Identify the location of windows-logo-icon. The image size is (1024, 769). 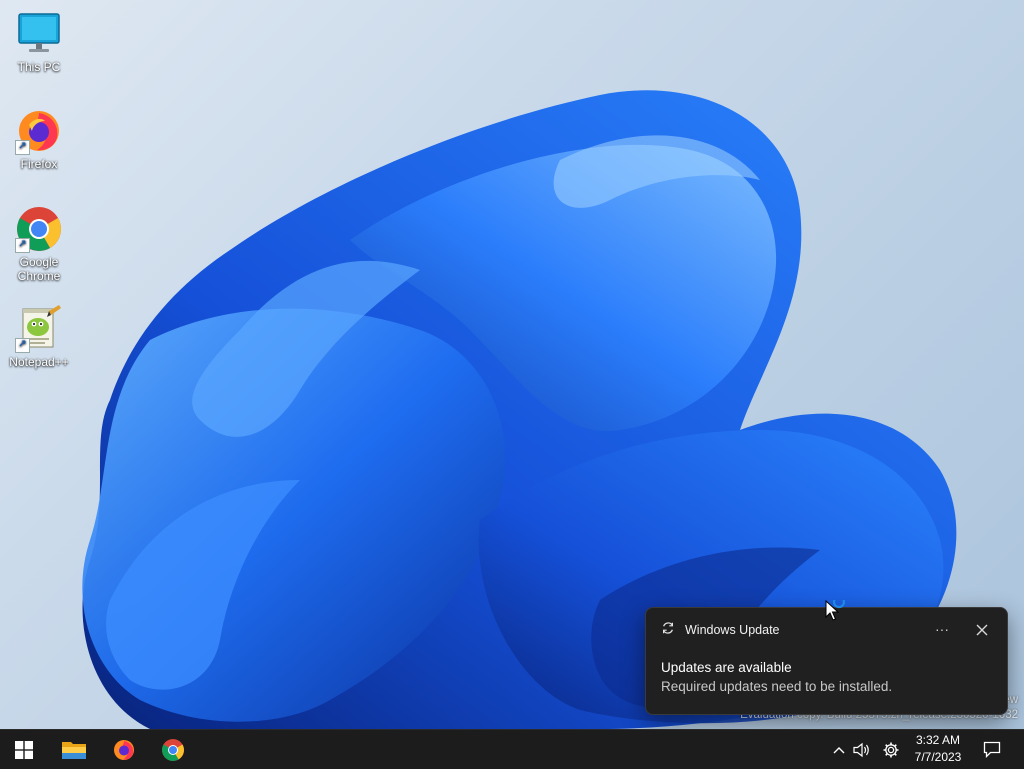
(24, 749).